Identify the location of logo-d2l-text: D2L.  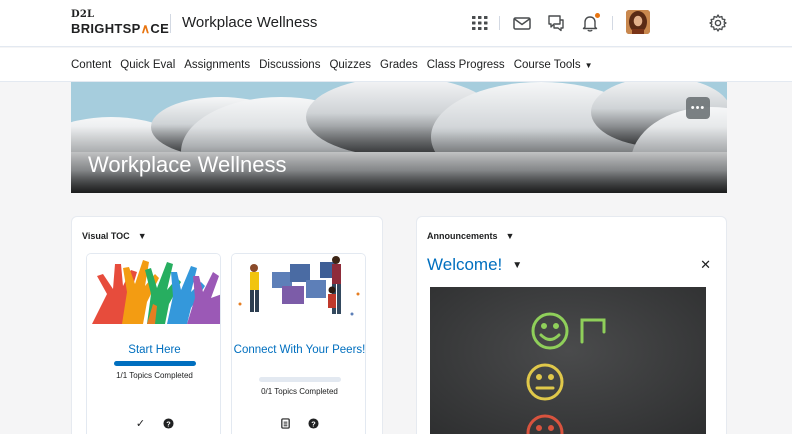
(83, 14).